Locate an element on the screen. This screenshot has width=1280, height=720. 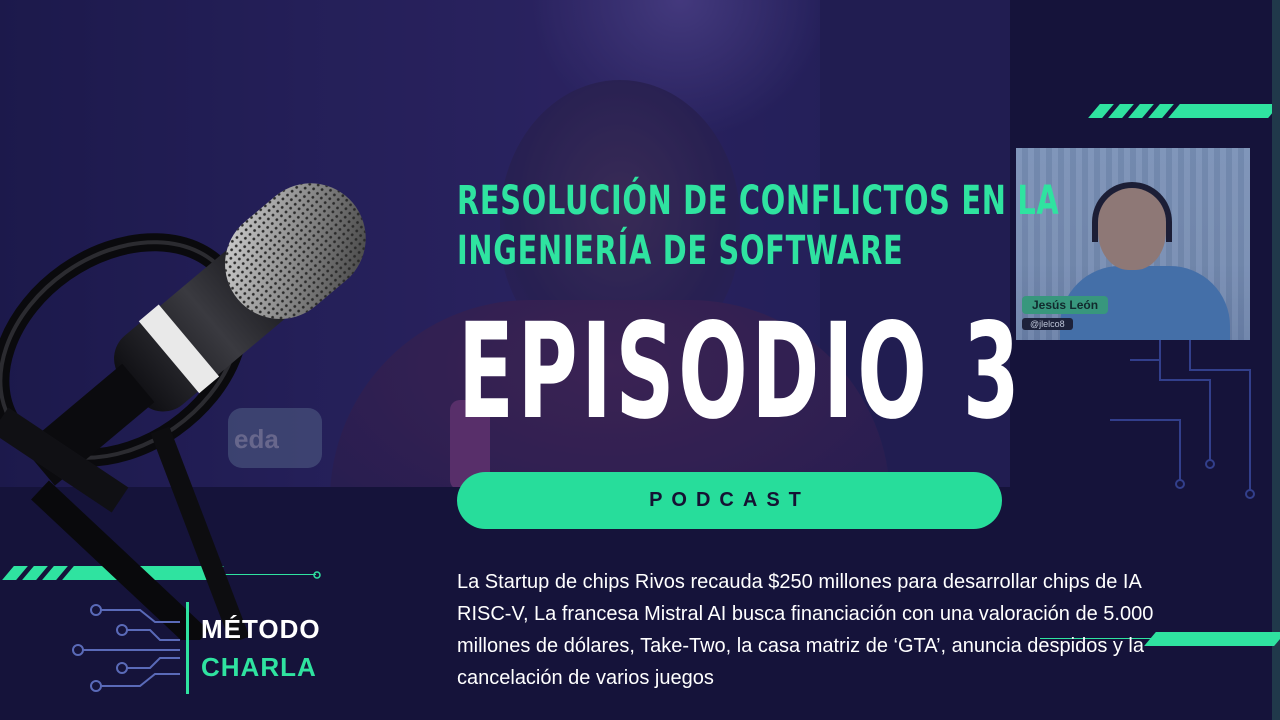
logo-text-charla: CHARLA is located at coordinates (259, 667).